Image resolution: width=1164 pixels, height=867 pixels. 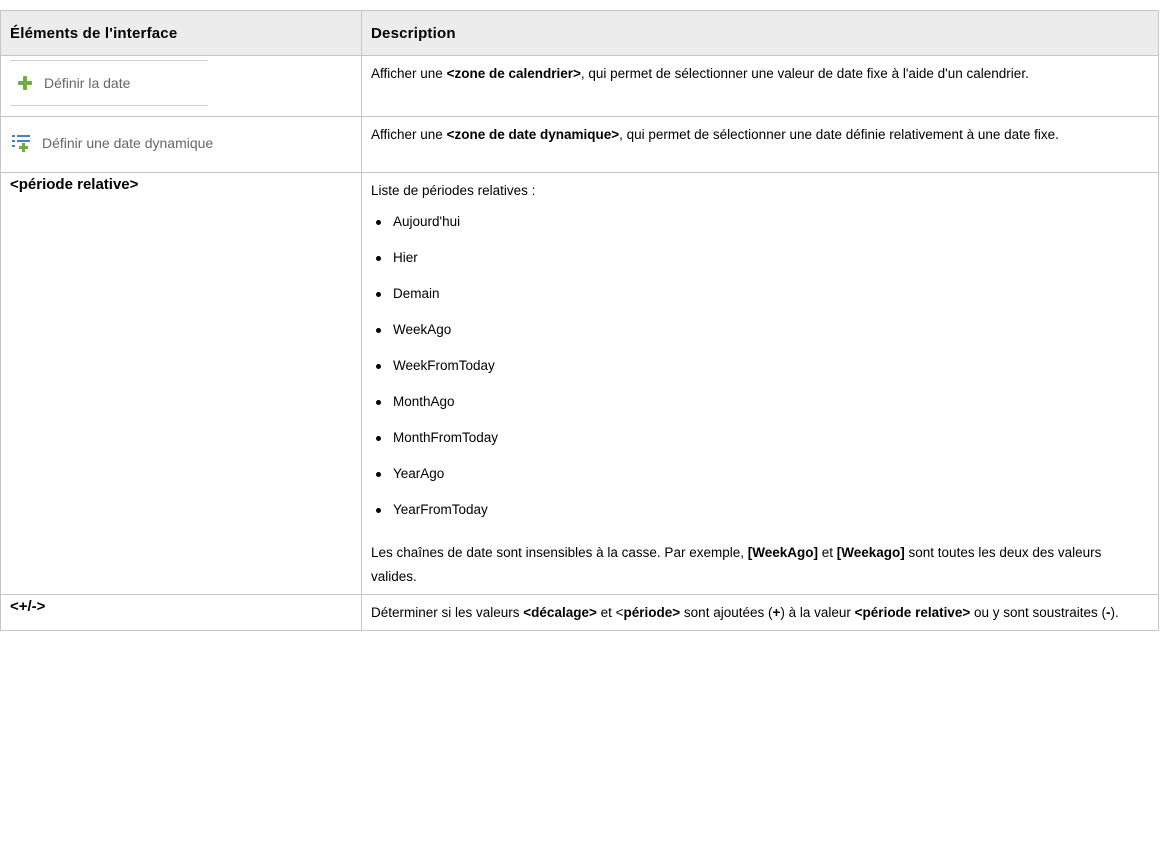 I want to click on list-item: MonthAgo, so click(x=759, y=402).